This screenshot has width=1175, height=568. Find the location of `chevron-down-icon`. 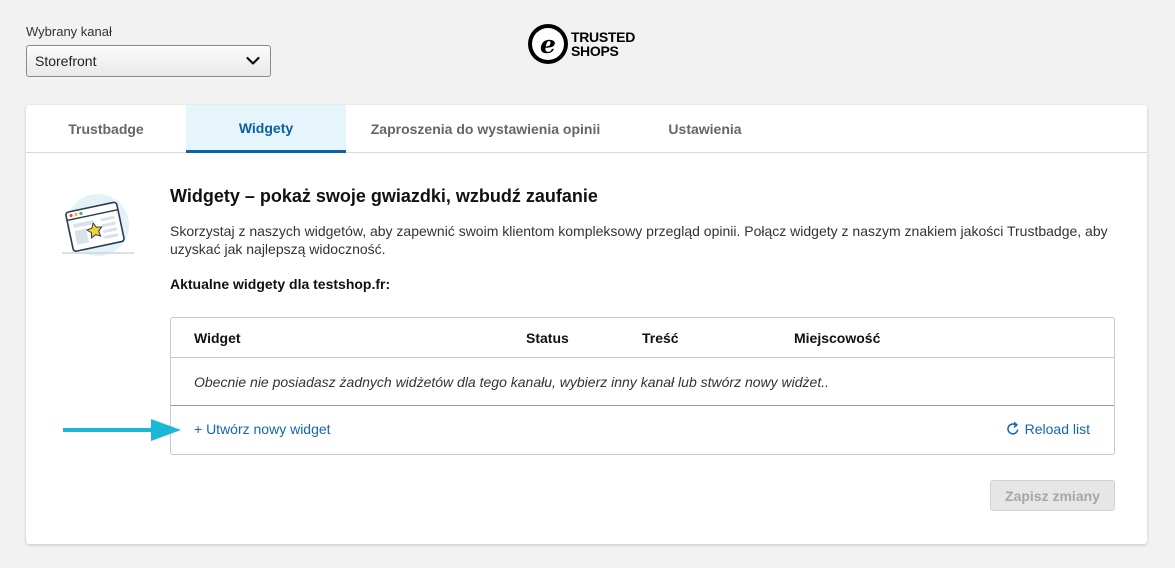

chevron-down-icon is located at coordinates (253, 60).